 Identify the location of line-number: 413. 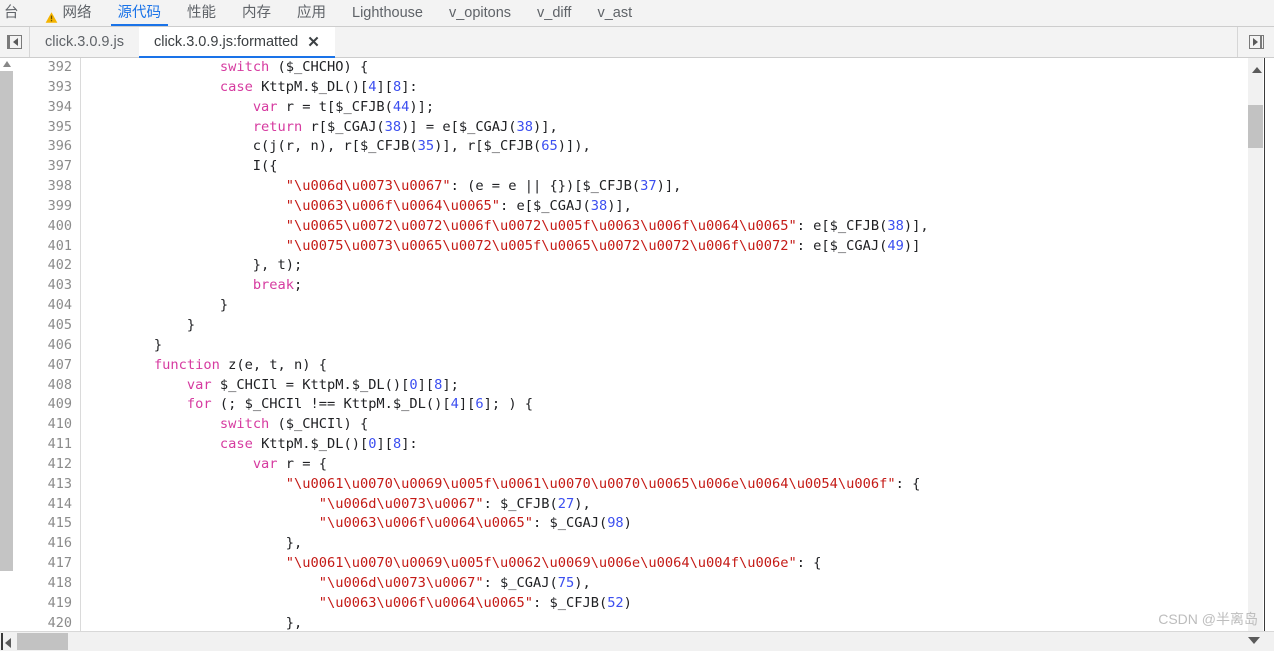
(43, 485).